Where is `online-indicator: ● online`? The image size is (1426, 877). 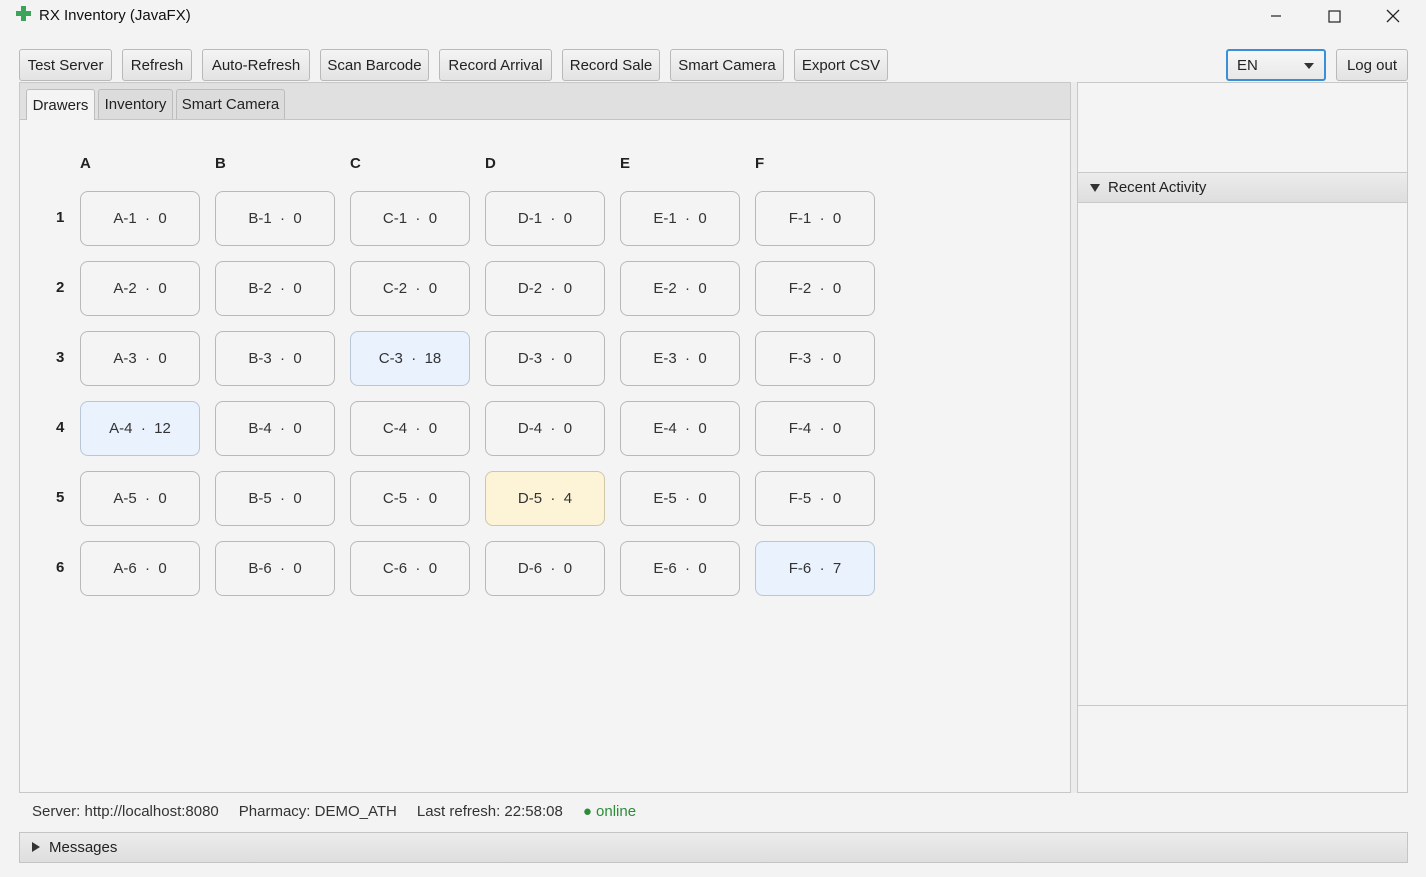 online-indicator: ● online is located at coordinates (609, 811).